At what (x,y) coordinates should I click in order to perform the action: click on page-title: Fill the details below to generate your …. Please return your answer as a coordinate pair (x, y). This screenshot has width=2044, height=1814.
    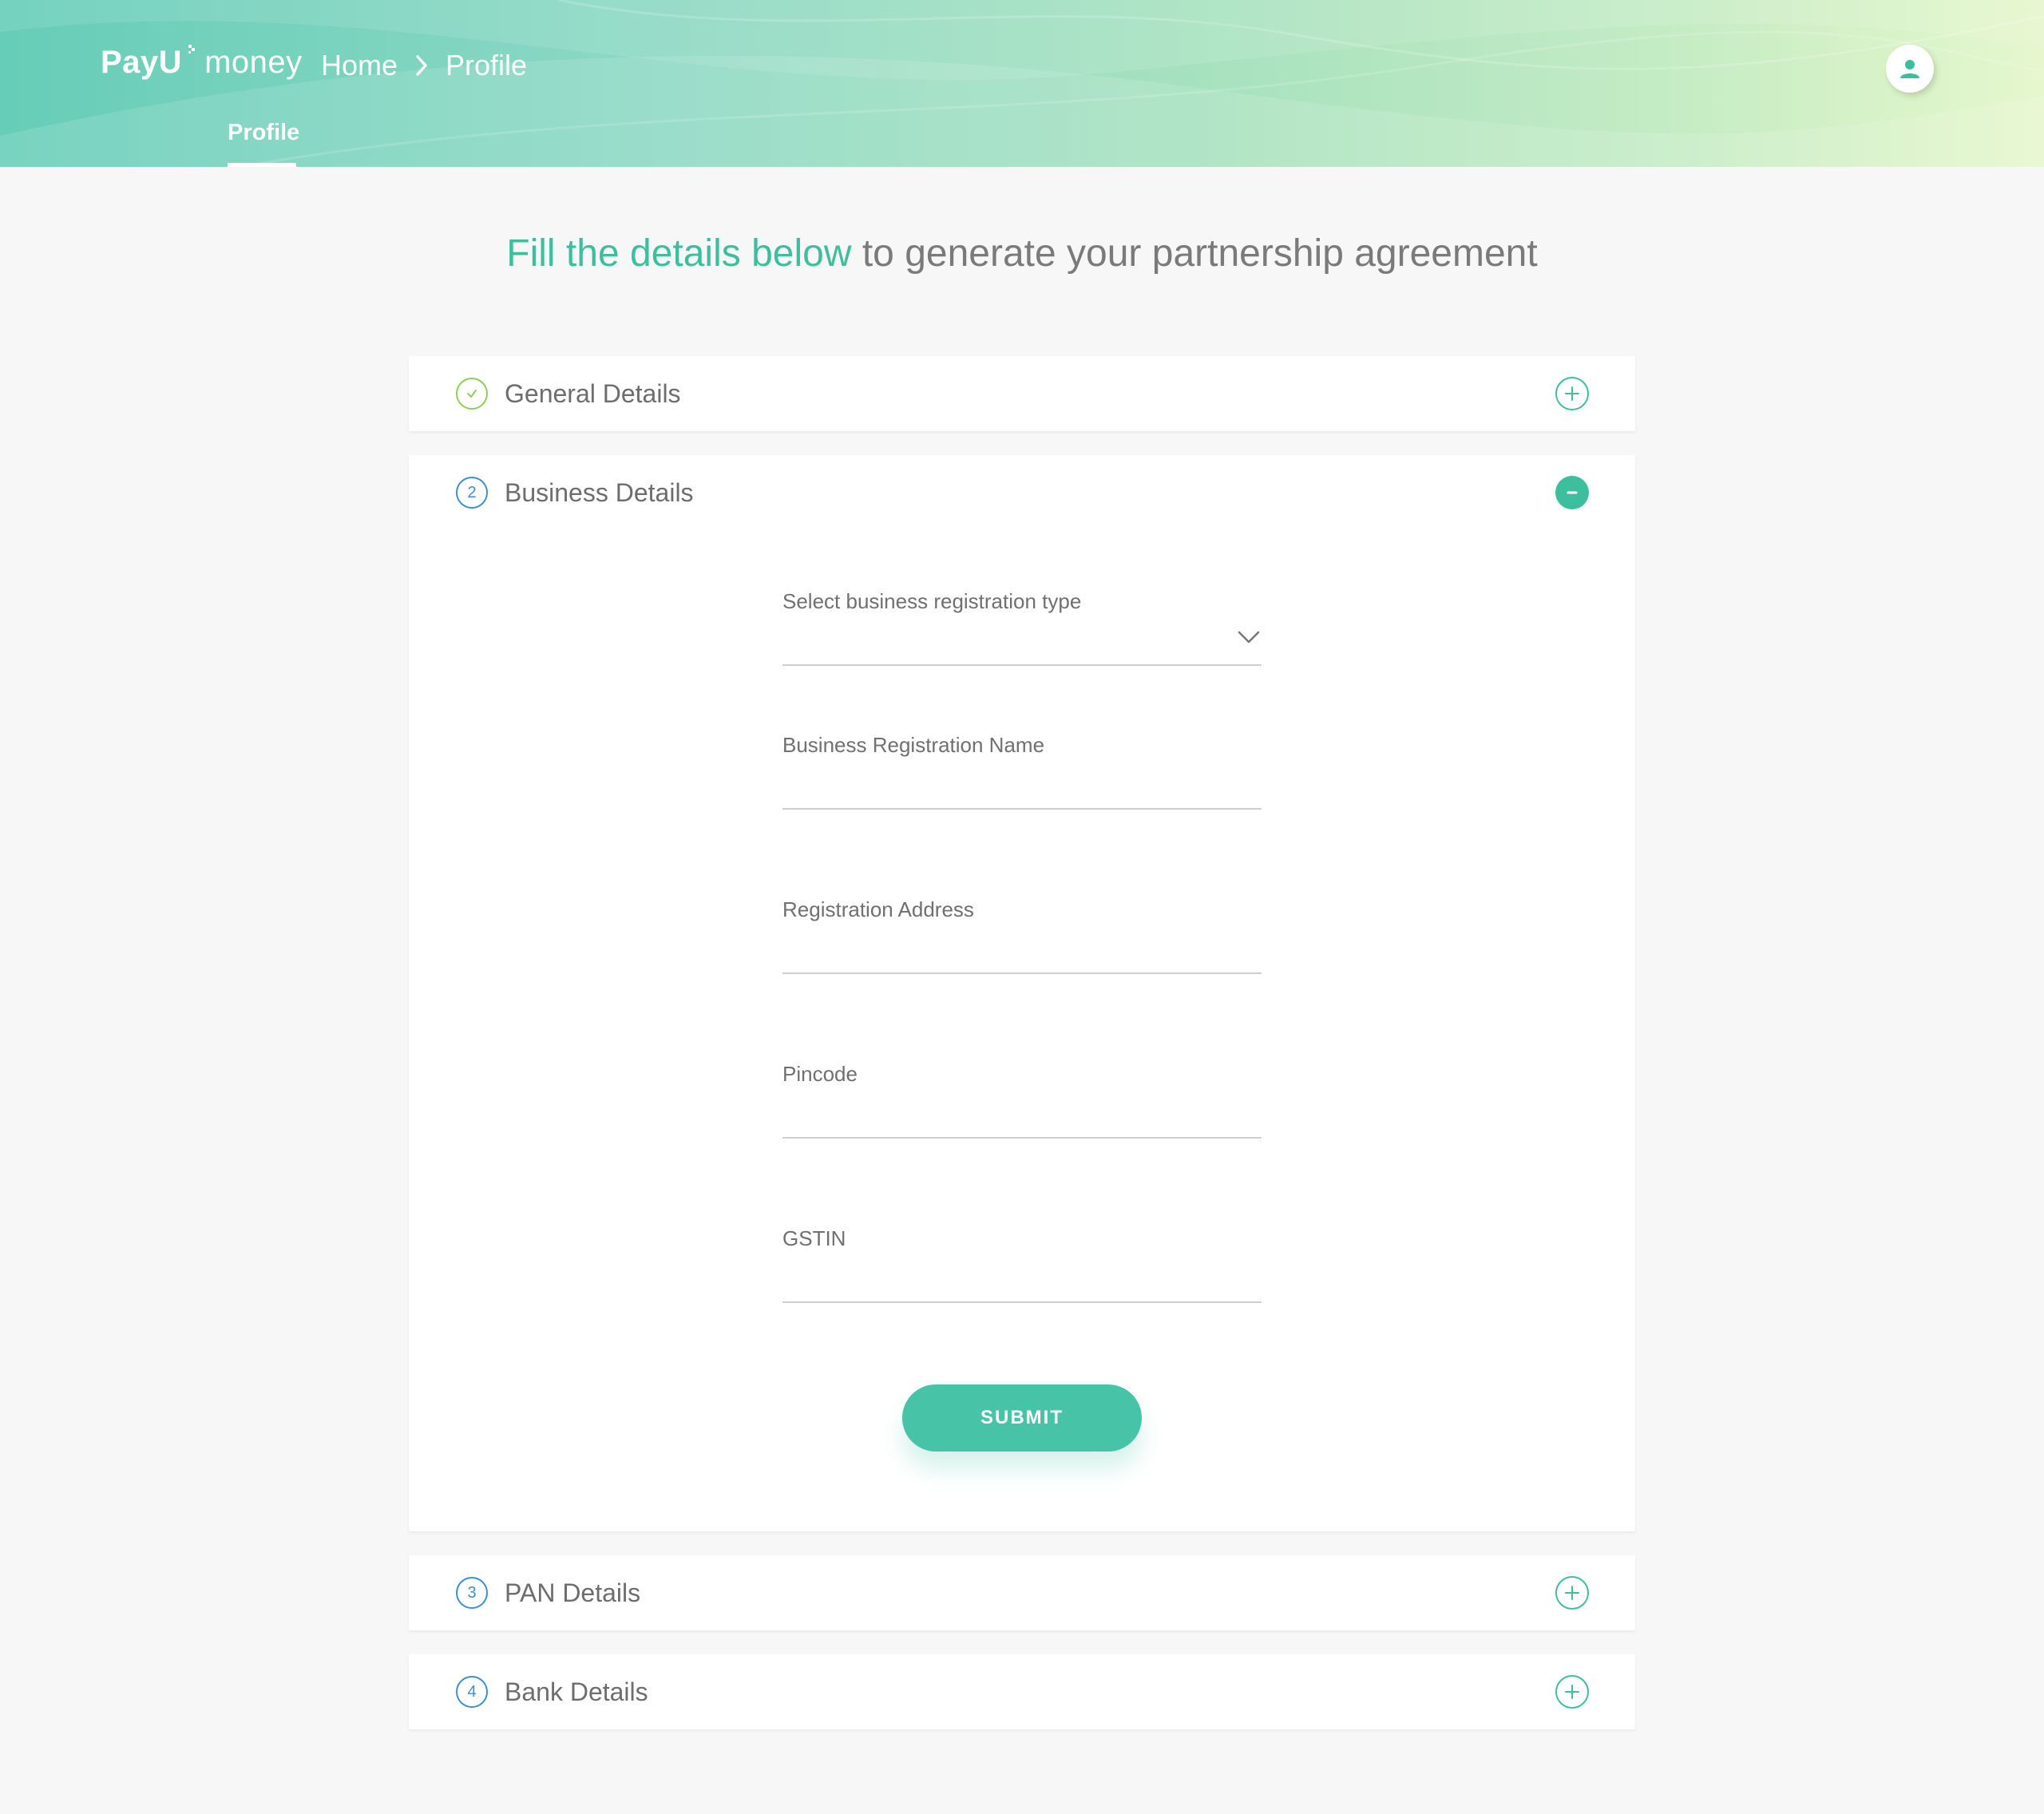
    Looking at the image, I should click on (1022, 254).